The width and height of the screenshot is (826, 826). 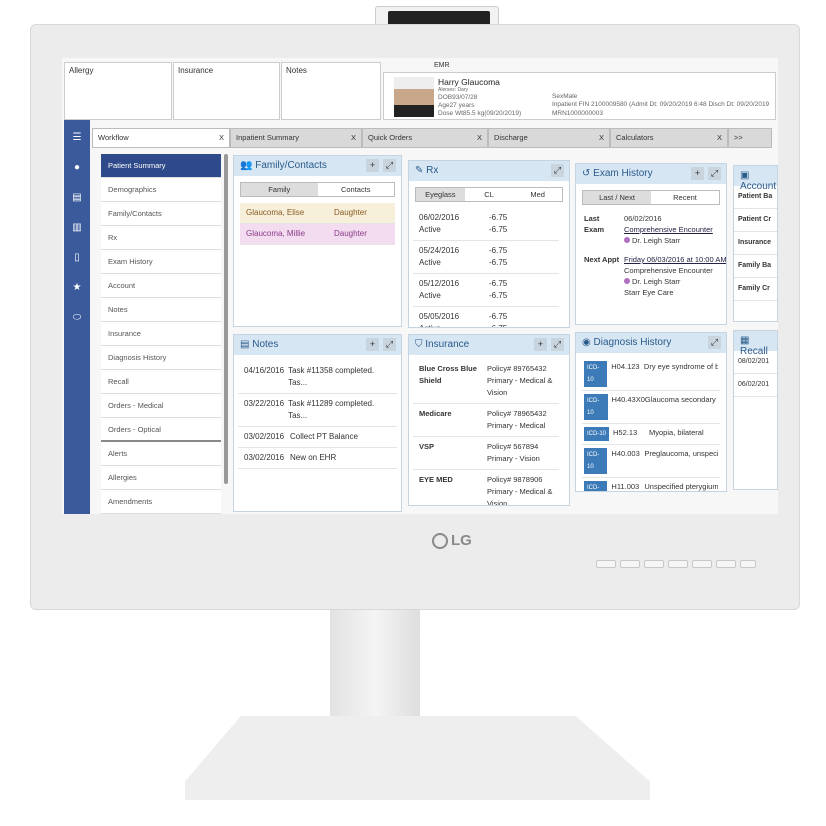 What do you see at coordinates (355, 189) in the screenshot?
I see `family-tab: Contacts` at bounding box center [355, 189].